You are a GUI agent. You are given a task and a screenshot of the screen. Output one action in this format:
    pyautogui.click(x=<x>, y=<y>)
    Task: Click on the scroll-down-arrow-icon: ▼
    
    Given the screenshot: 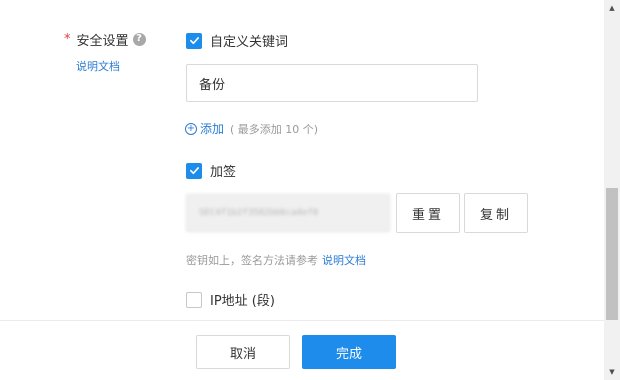 What is the action you would take?
    pyautogui.click(x=612, y=372)
    